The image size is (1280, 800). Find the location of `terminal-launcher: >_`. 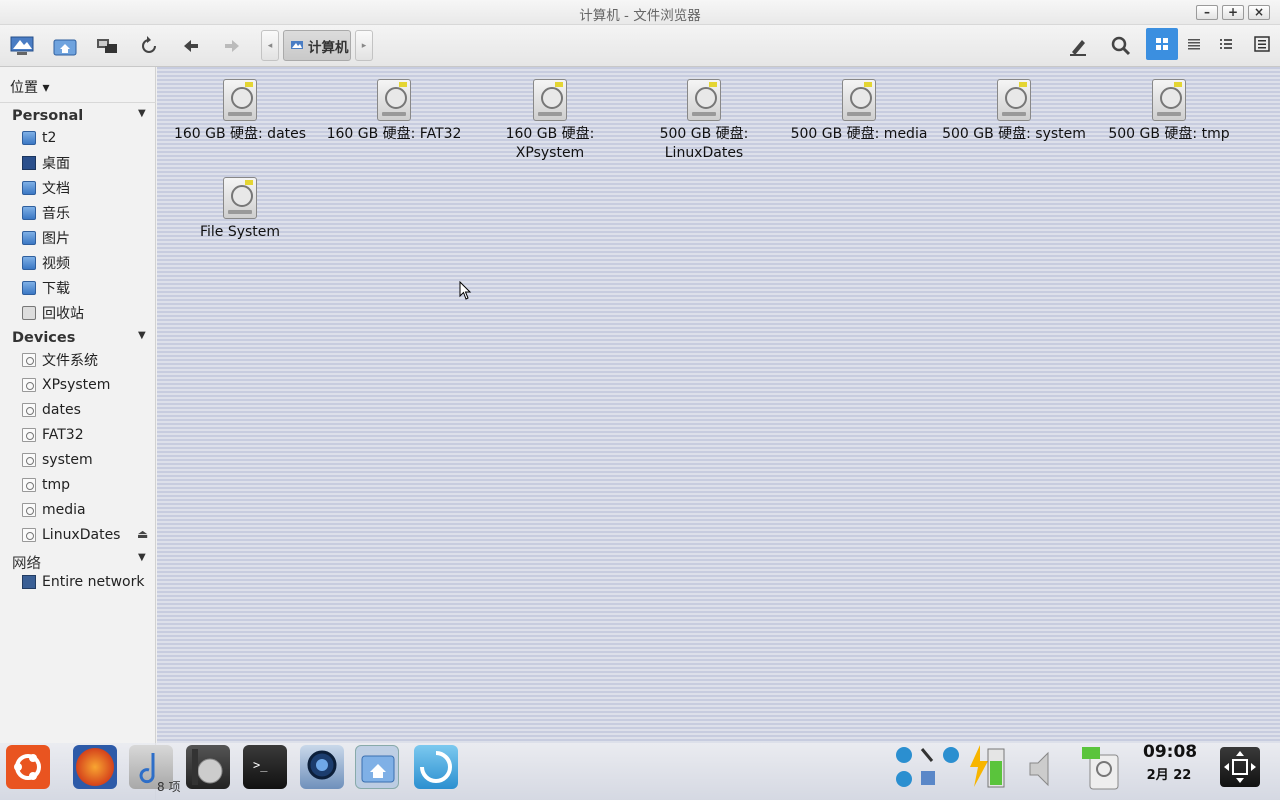

terminal-launcher: >_ is located at coordinates (265, 767).